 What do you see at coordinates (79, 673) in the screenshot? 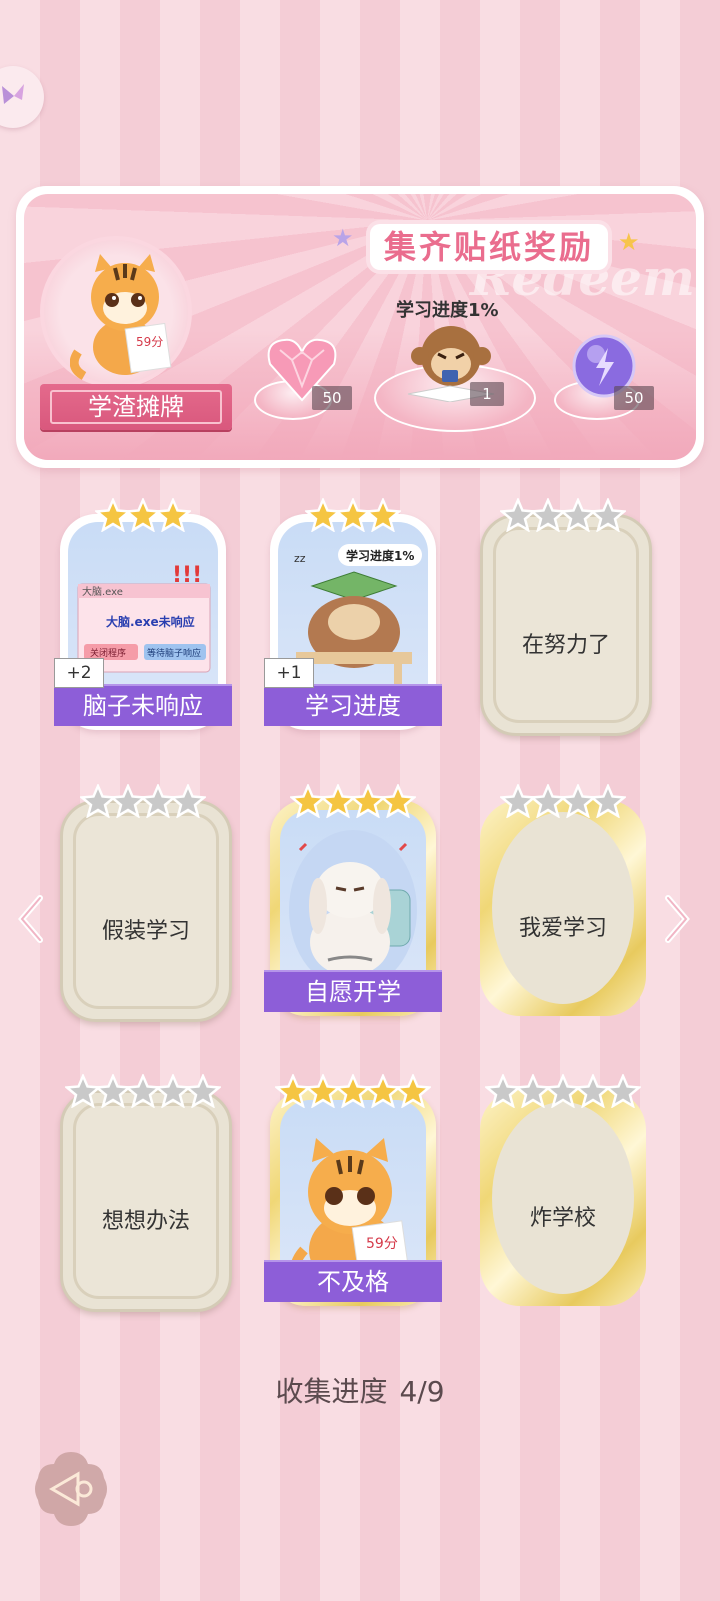
I see `duplicate-count-badge: +2` at bounding box center [79, 673].